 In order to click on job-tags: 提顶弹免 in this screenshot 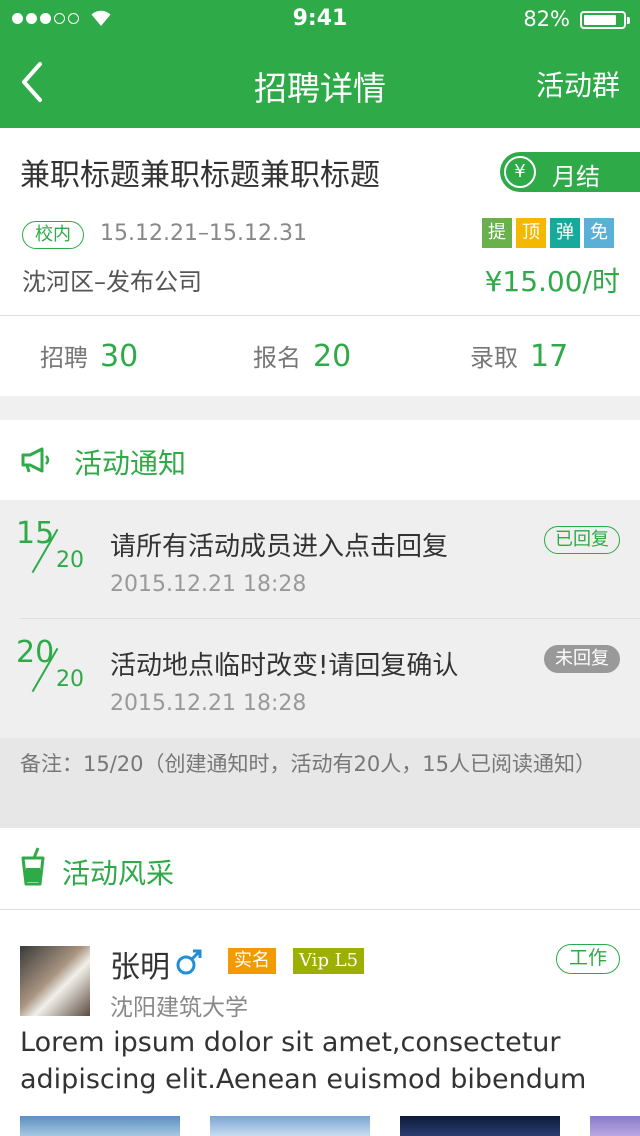, I will do `click(548, 233)`.